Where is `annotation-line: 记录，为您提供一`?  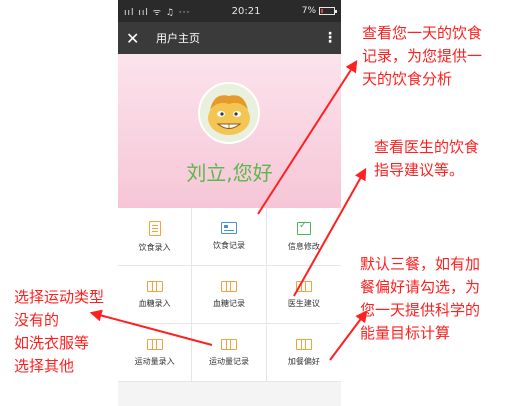
annotation-line: 记录，为您提供一 is located at coordinates (422, 56).